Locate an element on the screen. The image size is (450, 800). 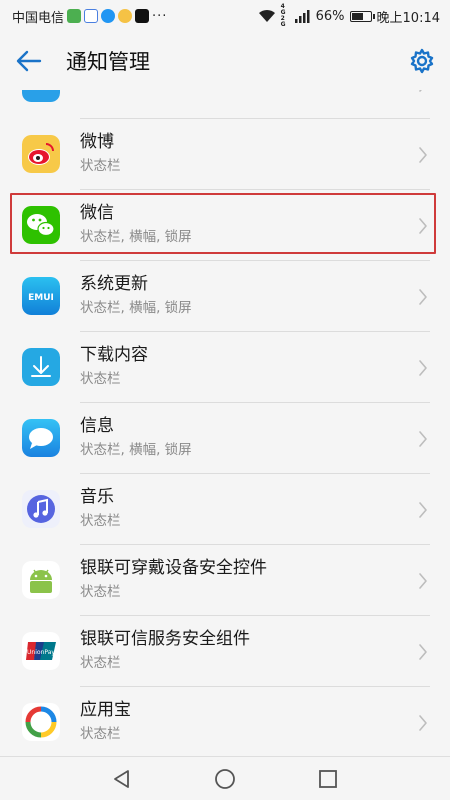
app-row-text: 信息状态栏, 横幅, 锁屏 is located at coordinates (136, 437).